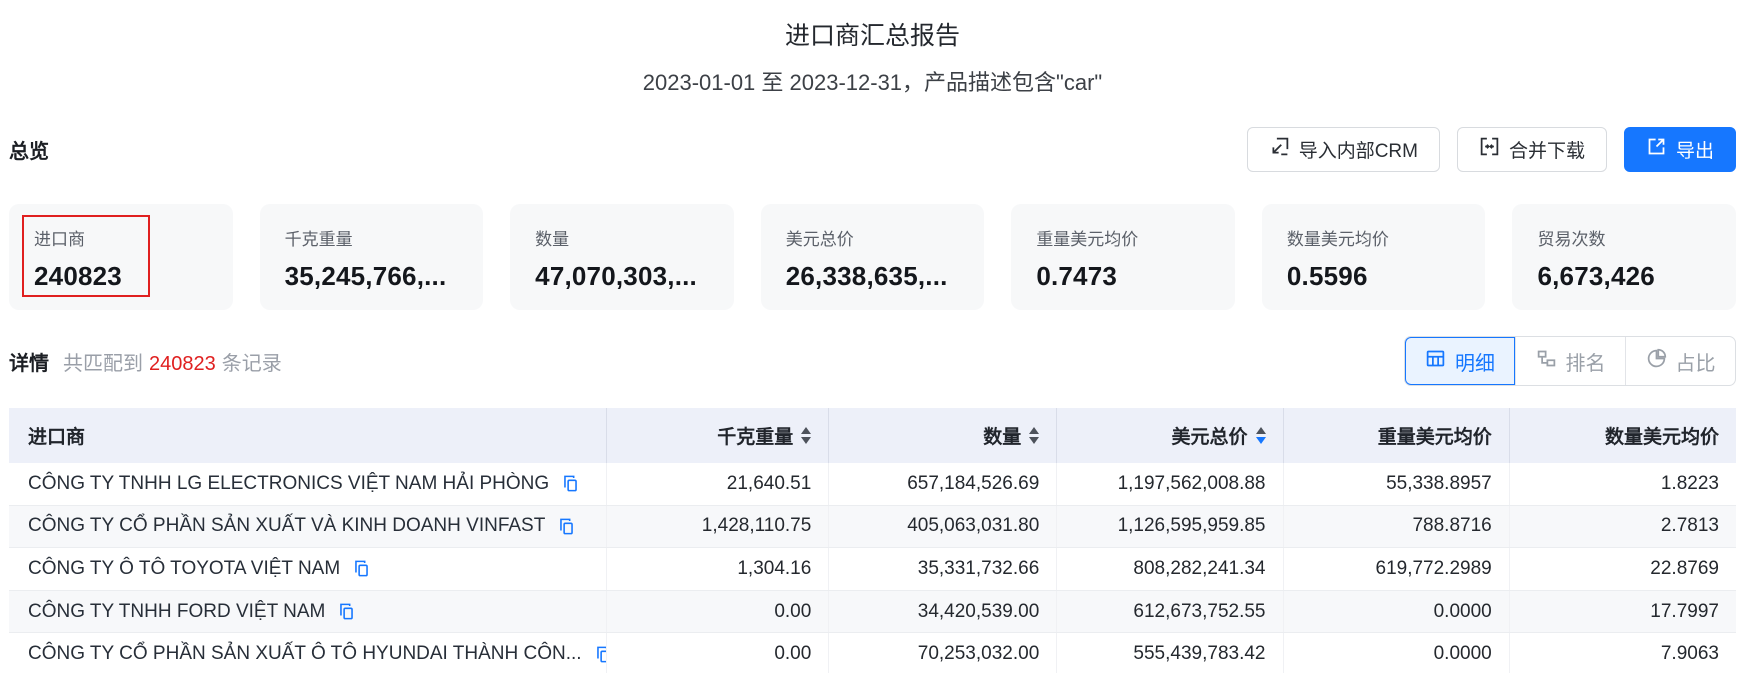  I want to click on quantity-cell: 70,253,032.00, so click(943, 653).